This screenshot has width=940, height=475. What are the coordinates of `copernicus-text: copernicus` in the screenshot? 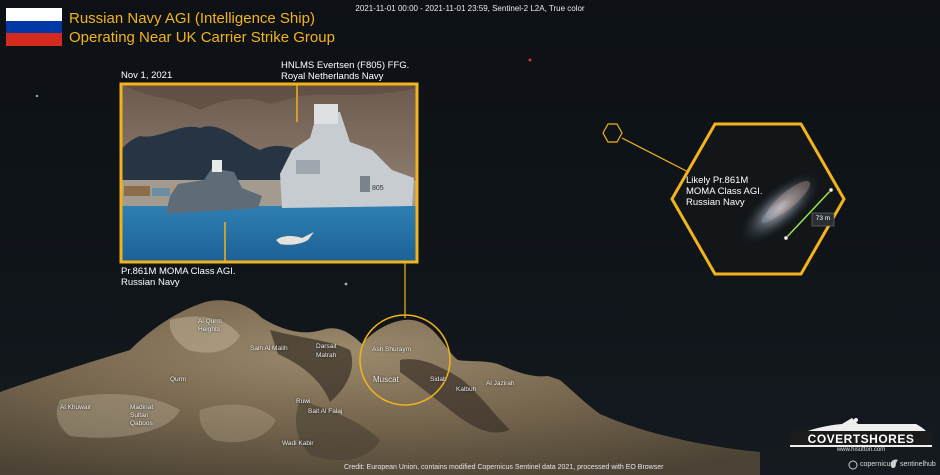 It's located at (877, 464).